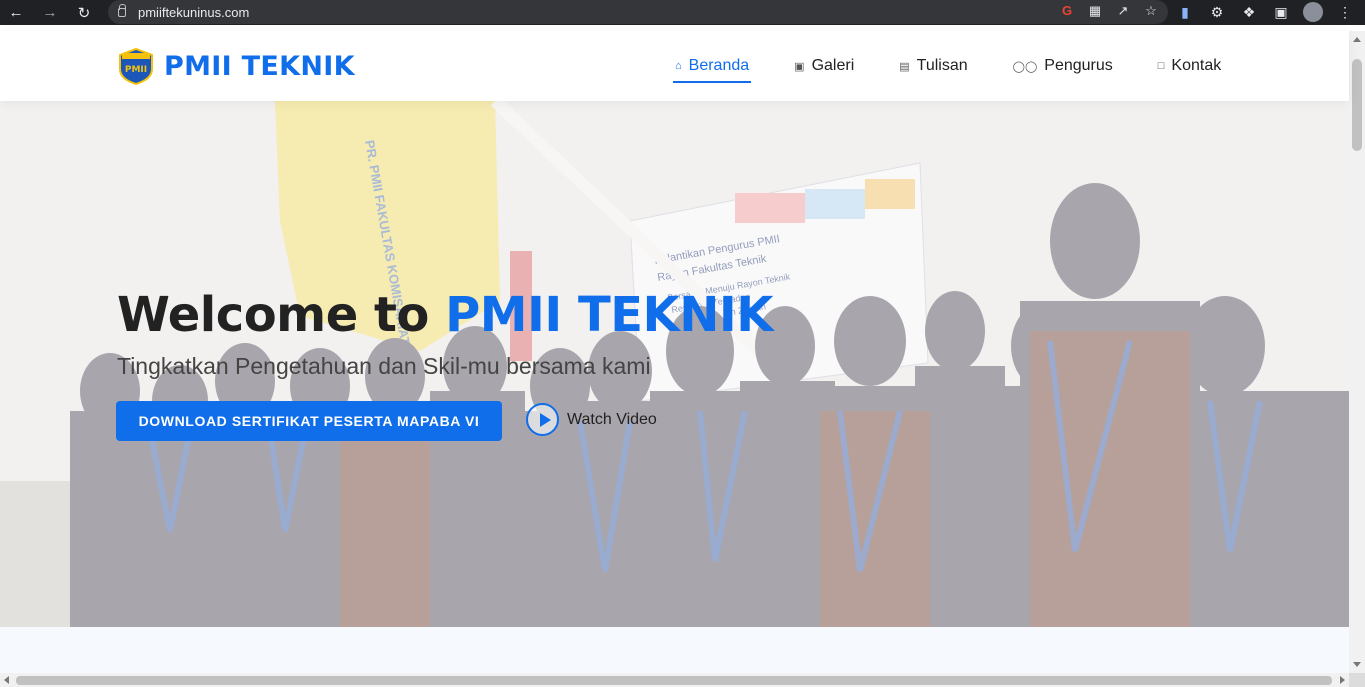  I want to click on scroll-up-icon, so click(1357, 39).